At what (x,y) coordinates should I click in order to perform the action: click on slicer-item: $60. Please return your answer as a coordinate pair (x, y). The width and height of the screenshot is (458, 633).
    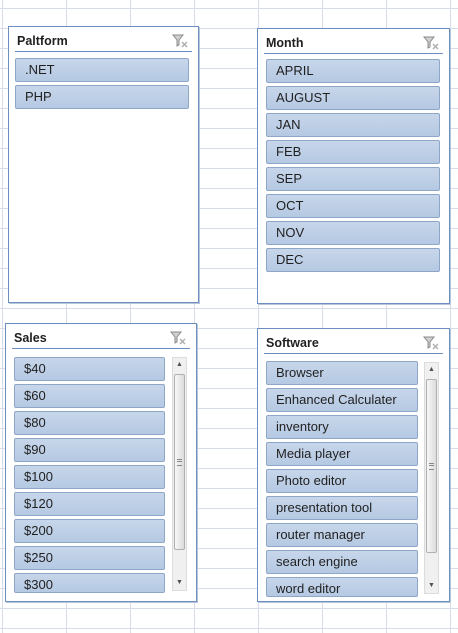
    Looking at the image, I should click on (89, 396).